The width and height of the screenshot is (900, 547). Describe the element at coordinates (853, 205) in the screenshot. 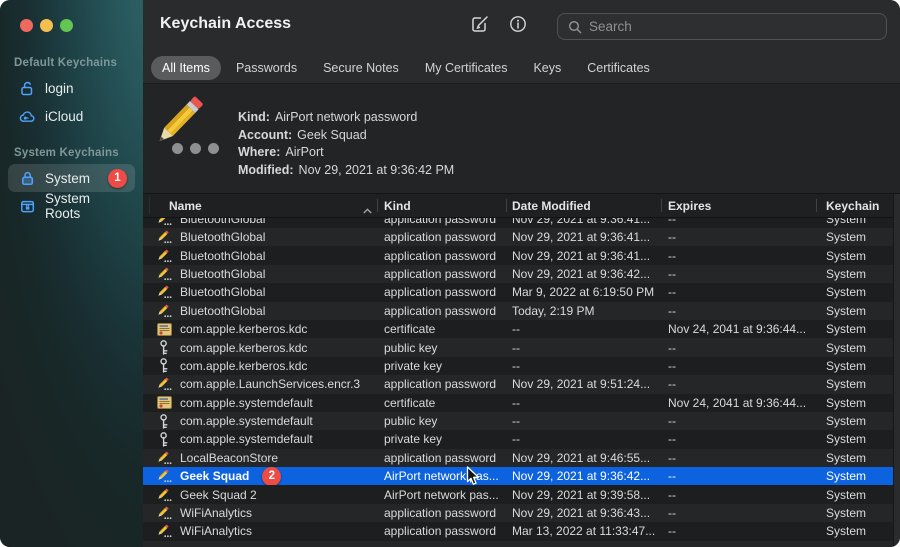

I see `column-header-label: Keychain` at that location.